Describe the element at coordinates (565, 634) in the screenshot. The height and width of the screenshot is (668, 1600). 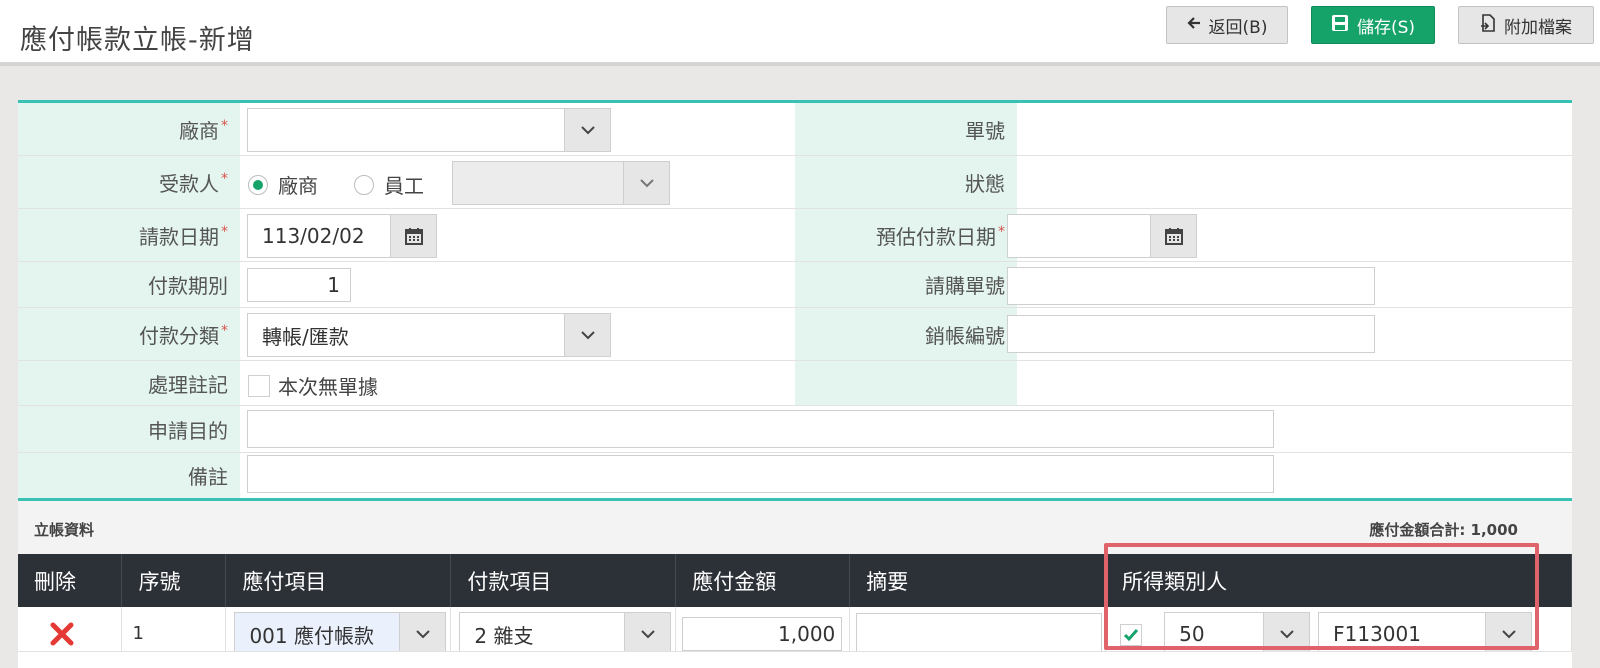
I see `pay-item-select: 2 雜支` at that location.